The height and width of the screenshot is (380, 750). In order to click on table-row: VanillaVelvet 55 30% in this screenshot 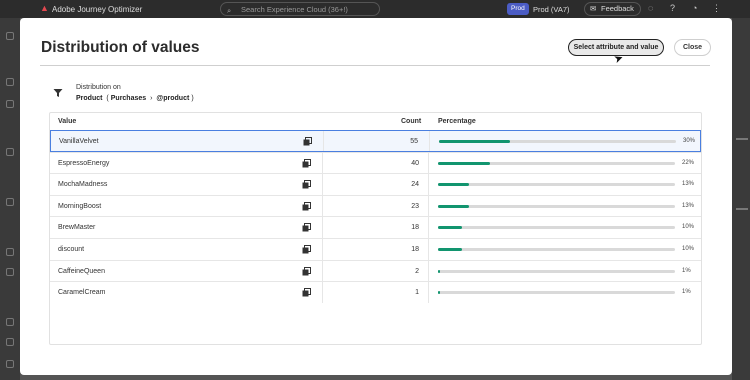, I will do `click(375, 141)`.